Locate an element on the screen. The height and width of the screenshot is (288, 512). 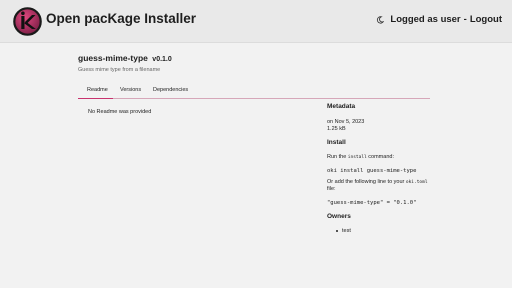
tab-bar: Readme Versions Dependencies is located at coordinates (254, 91).